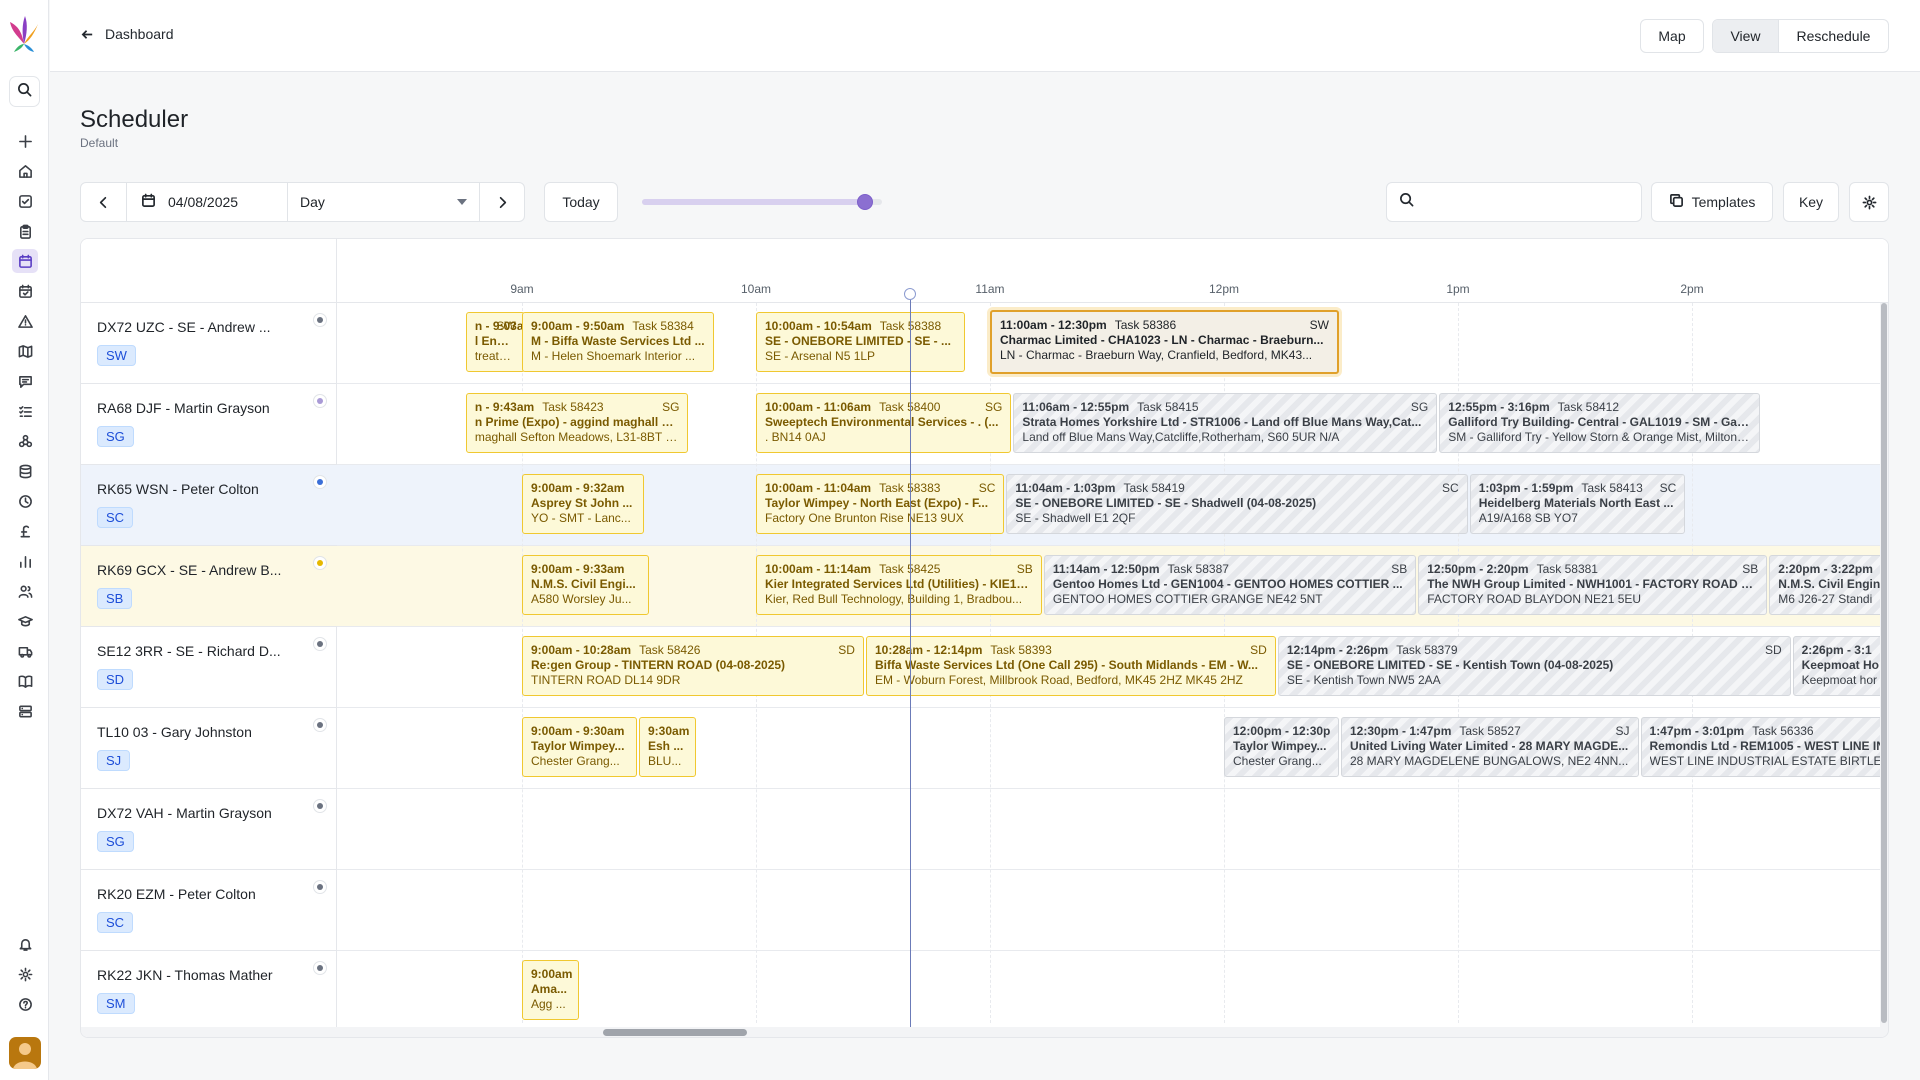 This screenshot has width=1920, height=1080. Describe the element at coordinates (25, 321) in the screenshot. I see `sidebar-alerts` at that location.